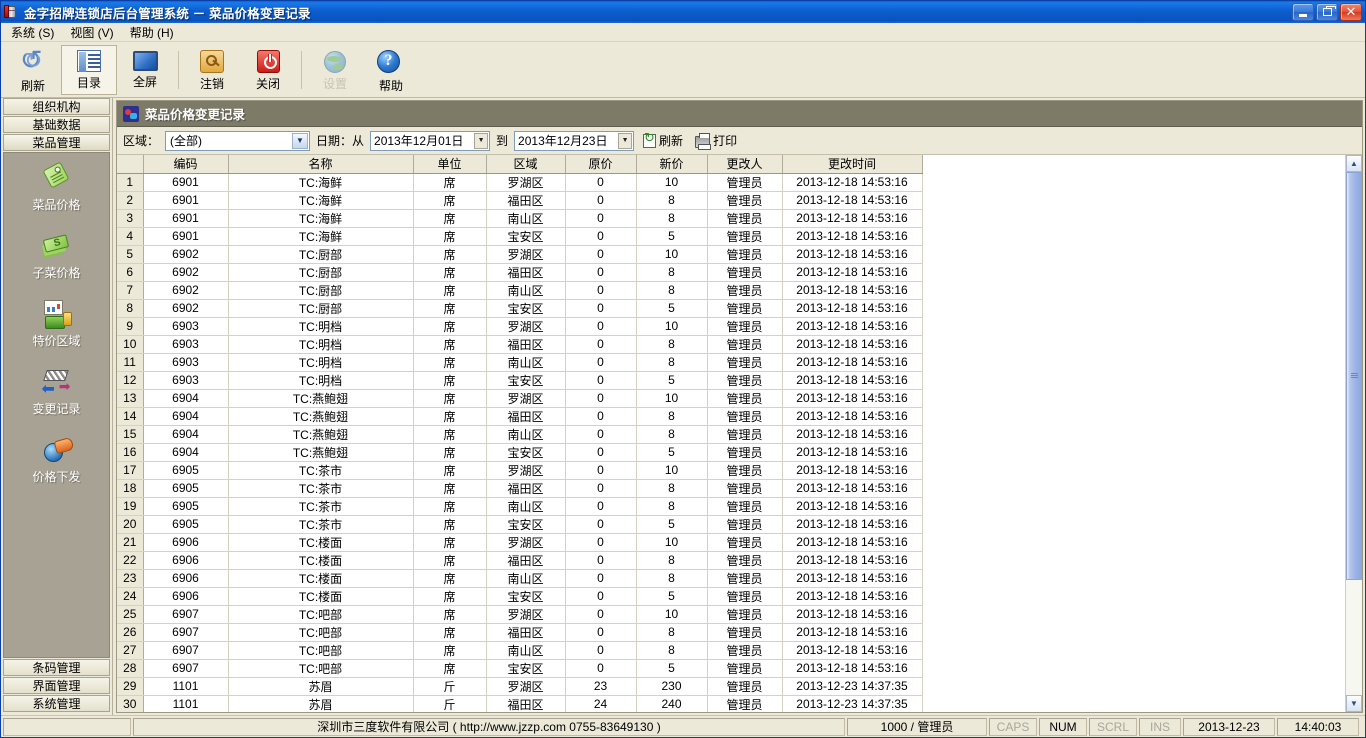 The image size is (1366, 738). Describe the element at coordinates (56, 392) in the screenshot. I see `sidebar-item-change-log: ⬅ ➡ 变更记录` at that location.